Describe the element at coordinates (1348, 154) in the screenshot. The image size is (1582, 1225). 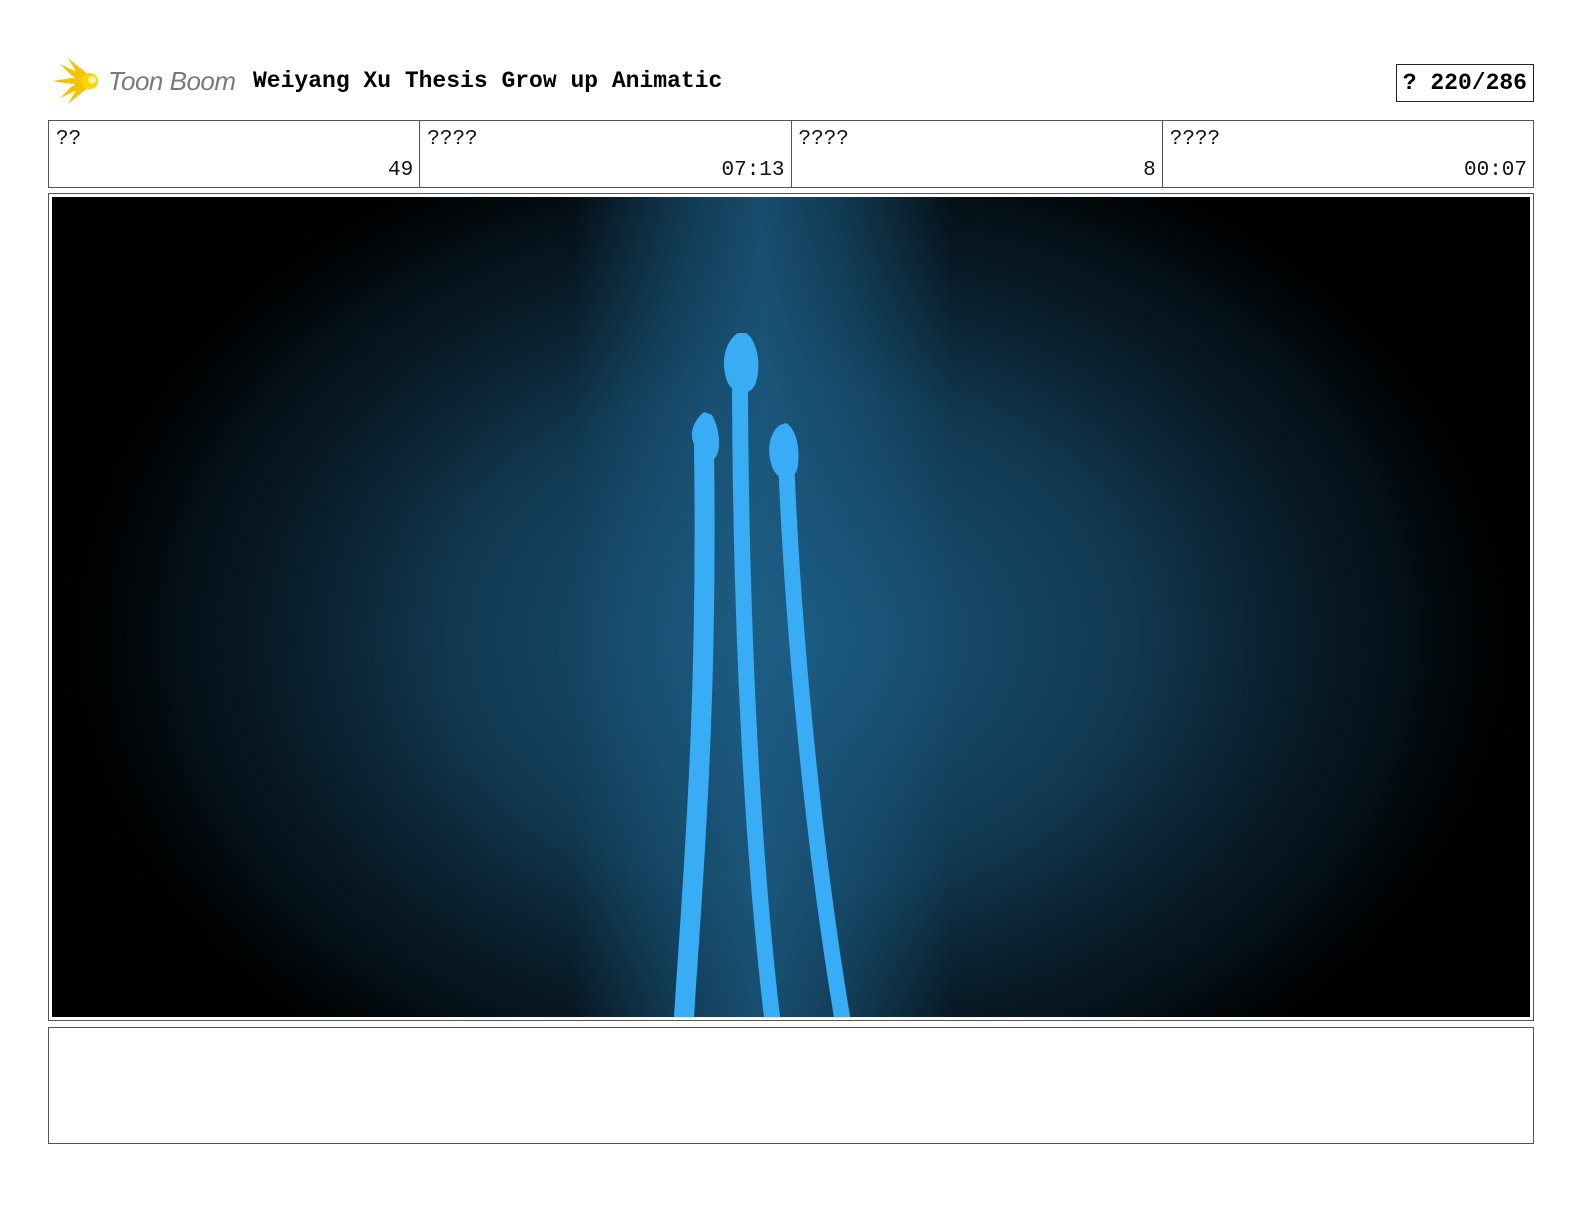
I see `info-cell-duration: ???? 00:07` at that location.